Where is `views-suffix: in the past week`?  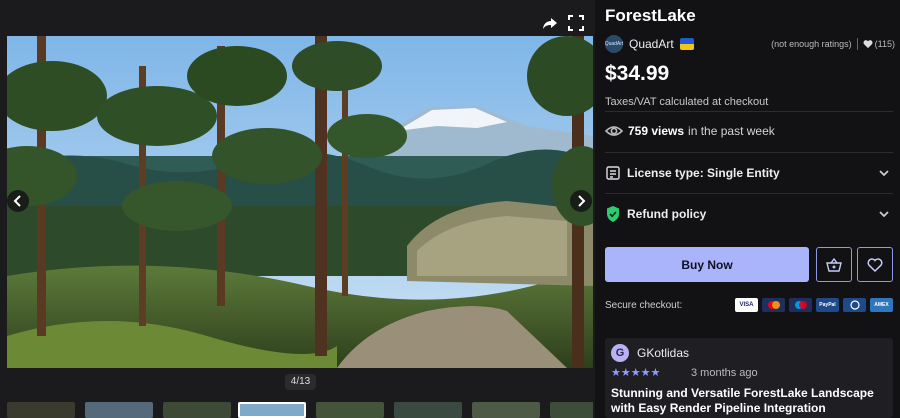 views-suffix: in the past week is located at coordinates (731, 131).